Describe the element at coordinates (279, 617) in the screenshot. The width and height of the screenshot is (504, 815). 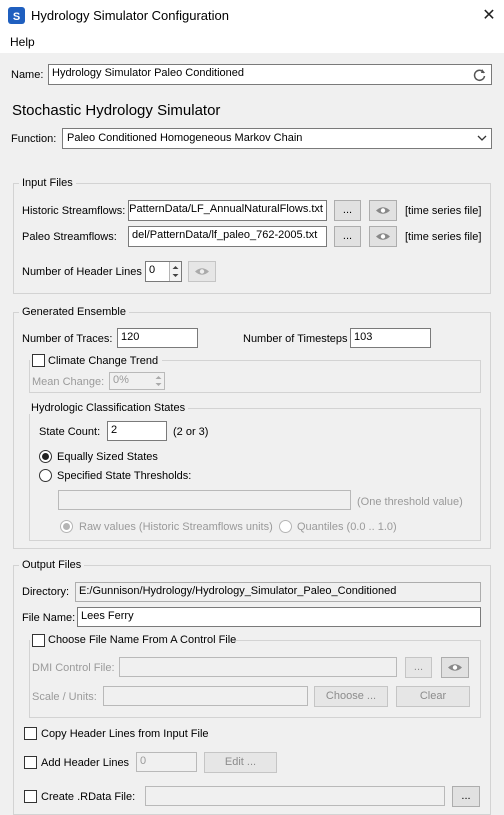
I see `filename-field: Lees Ferry` at that location.